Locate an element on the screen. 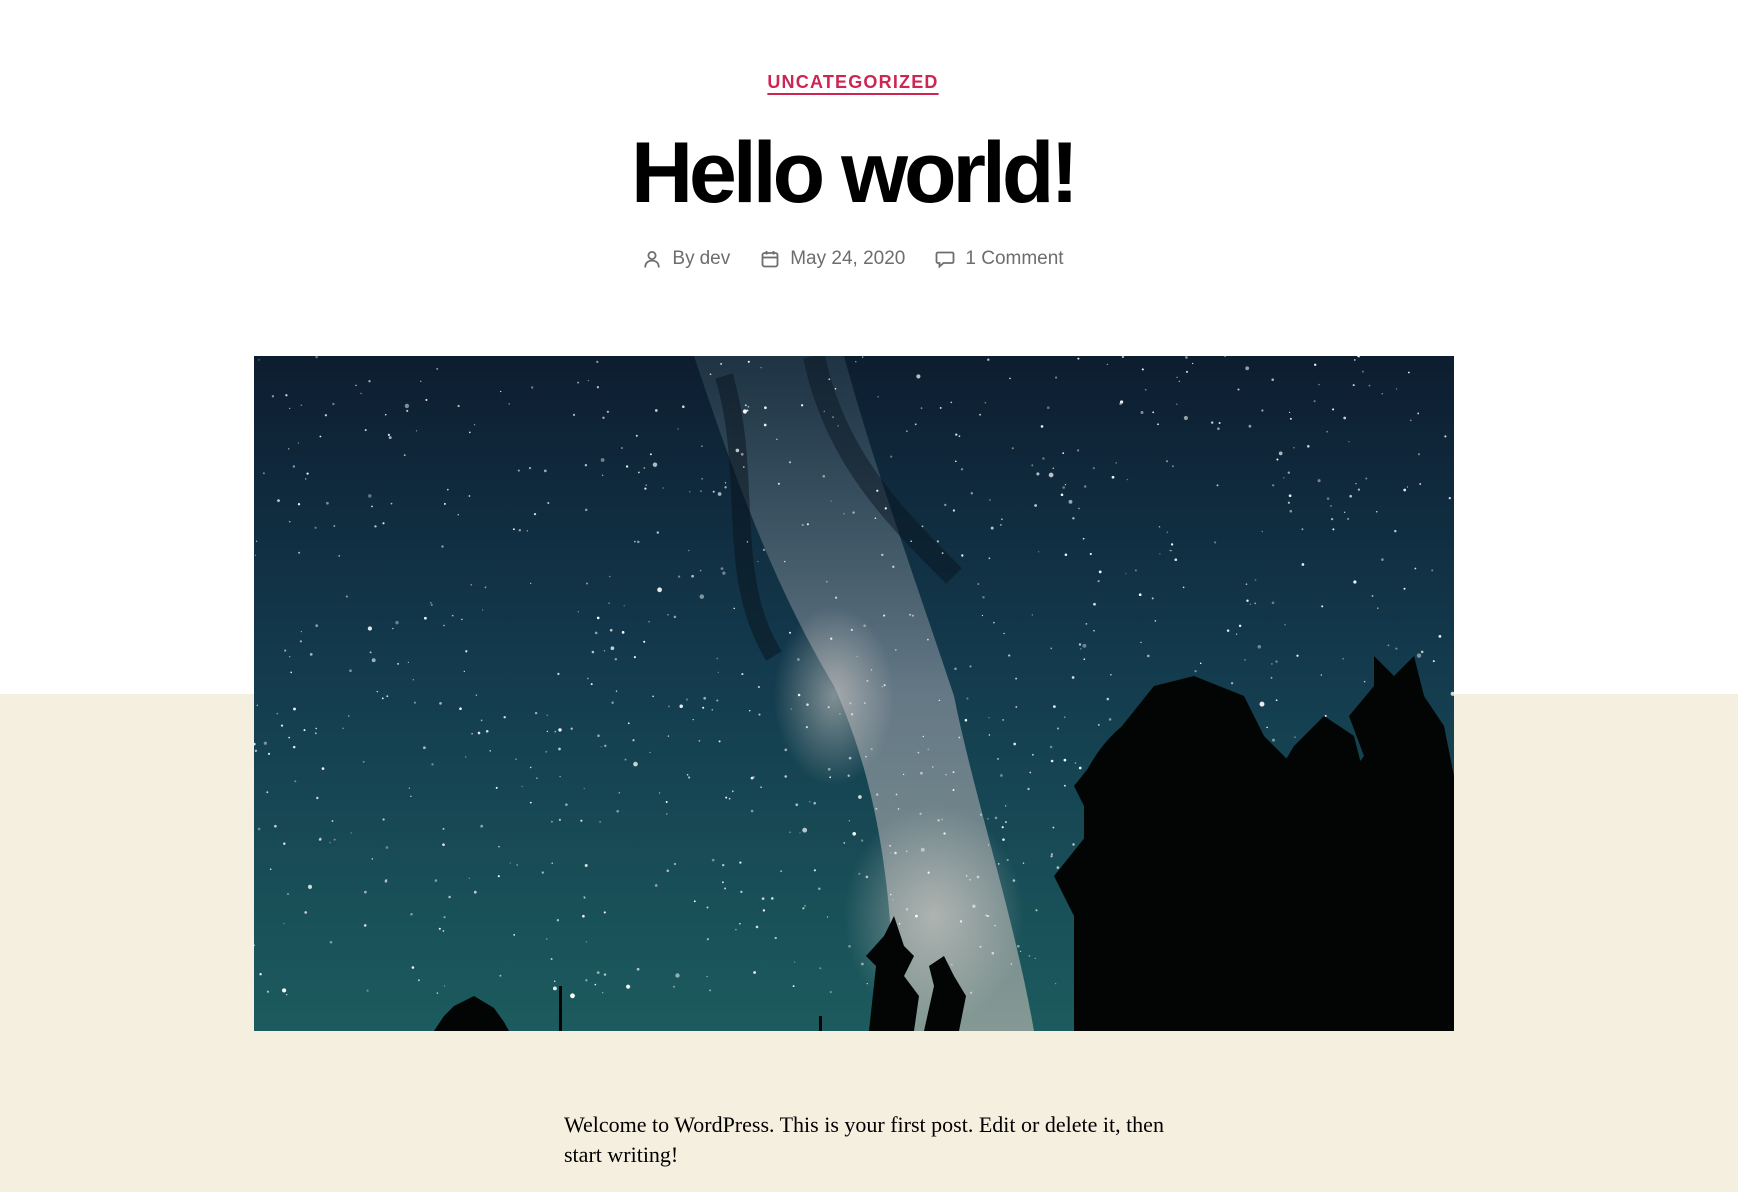 This screenshot has width=1738, height=1192. author-link: dev is located at coordinates (715, 259).